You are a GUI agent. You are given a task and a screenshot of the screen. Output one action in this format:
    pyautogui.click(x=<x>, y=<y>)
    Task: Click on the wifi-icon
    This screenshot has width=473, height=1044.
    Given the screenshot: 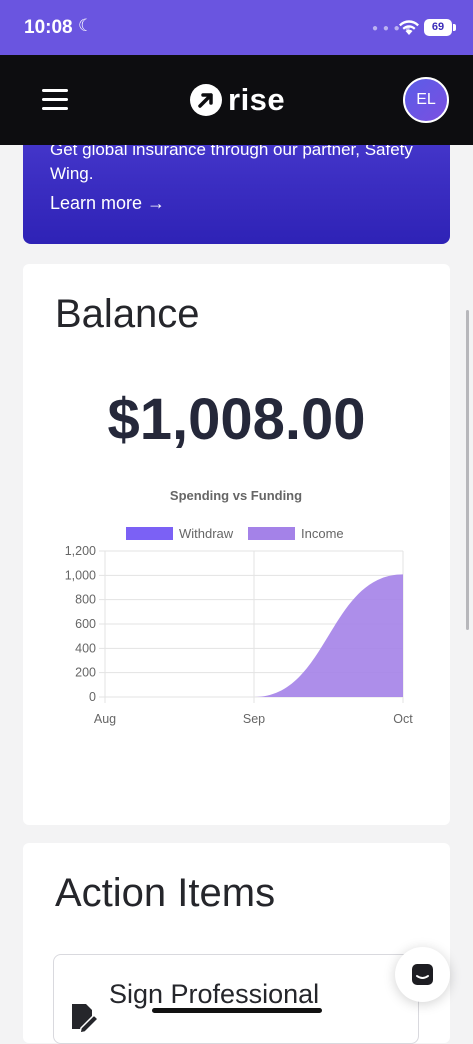 What is the action you would take?
    pyautogui.click(x=409, y=27)
    